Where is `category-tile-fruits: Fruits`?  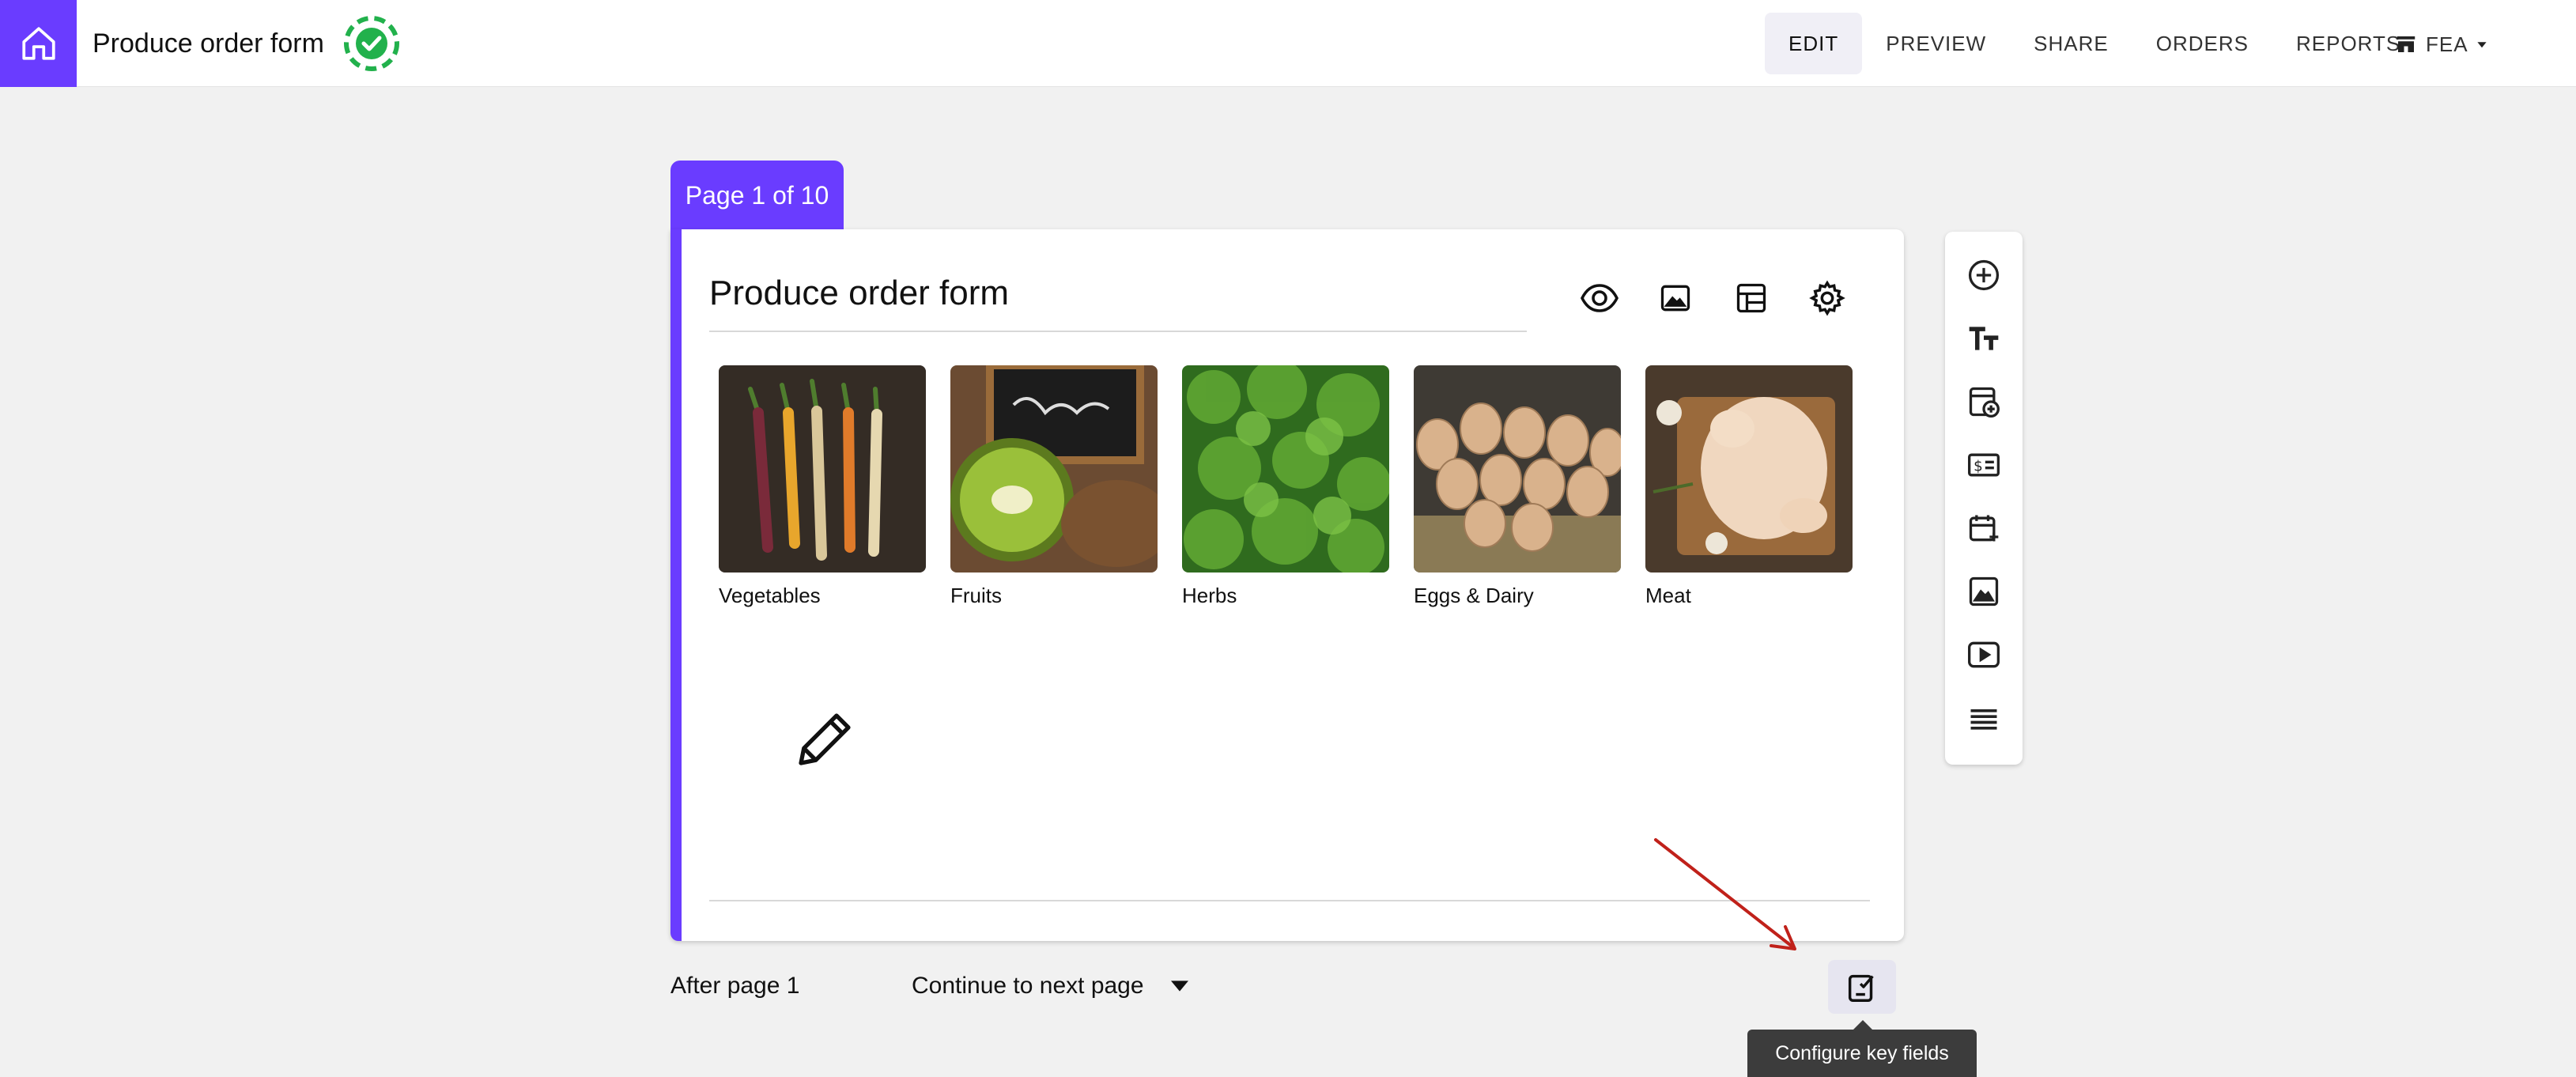 category-tile-fruits: Fruits is located at coordinates (1054, 486).